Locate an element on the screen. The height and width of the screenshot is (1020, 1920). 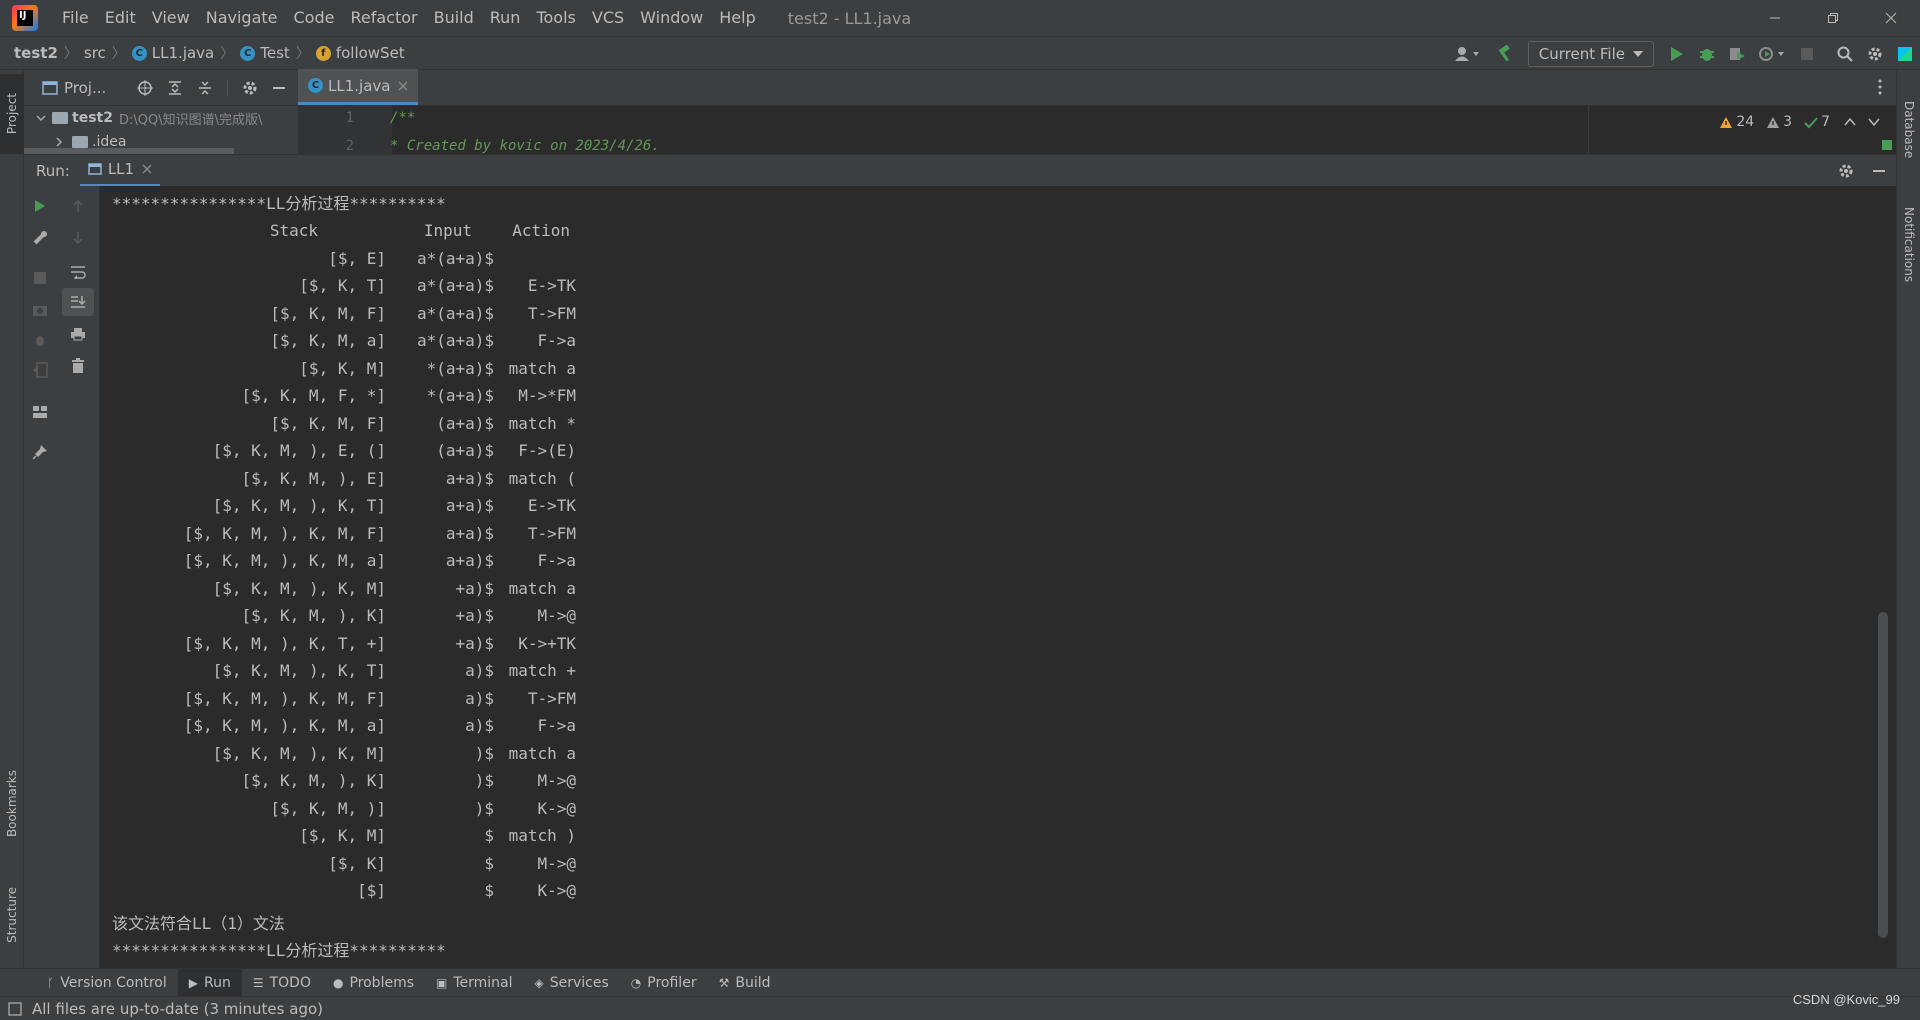
play-icon: ▶ is located at coordinates (193, 982).